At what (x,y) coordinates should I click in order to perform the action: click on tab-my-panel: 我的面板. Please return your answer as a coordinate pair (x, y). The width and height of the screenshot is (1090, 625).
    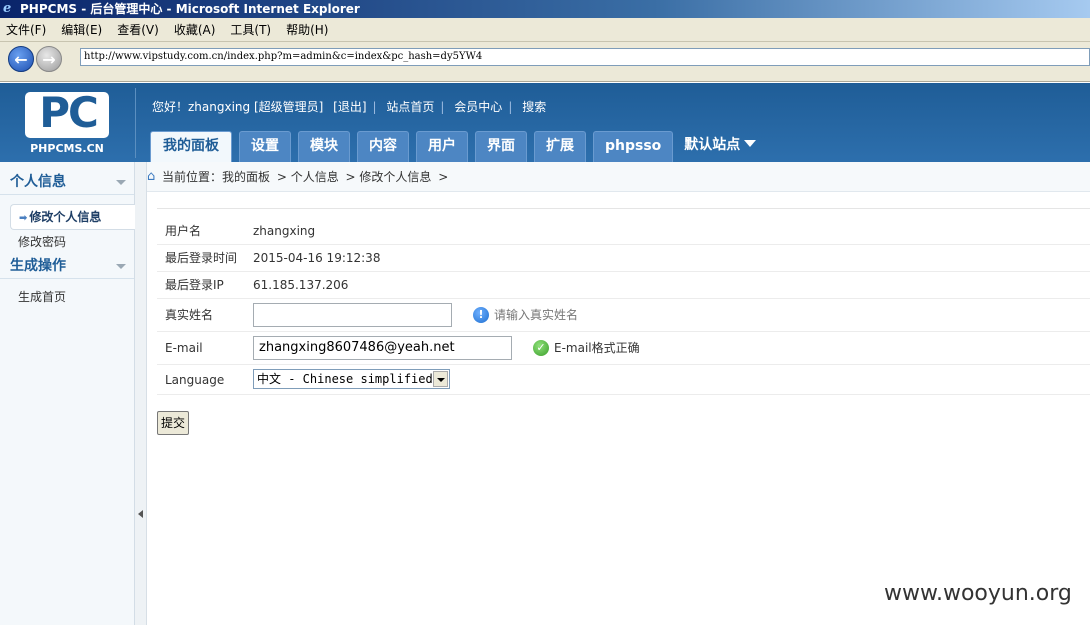
    Looking at the image, I should click on (191, 146).